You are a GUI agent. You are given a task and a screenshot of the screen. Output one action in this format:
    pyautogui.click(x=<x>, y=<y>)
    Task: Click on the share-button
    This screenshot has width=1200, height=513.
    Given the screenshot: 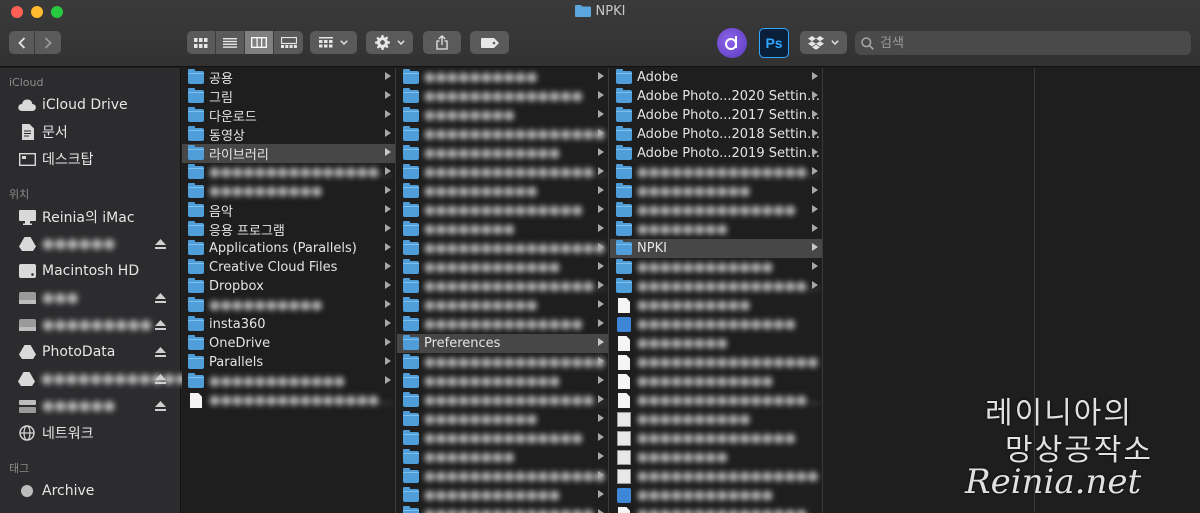 What is the action you would take?
    pyautogui.click(x=442, y=42)
    